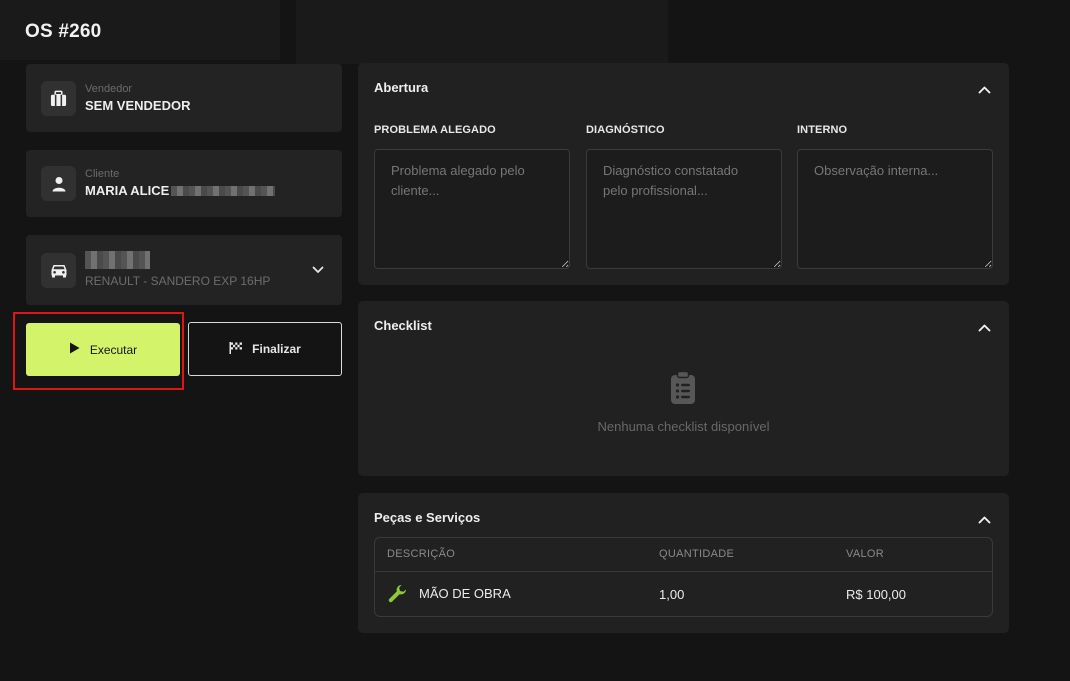  What do you see at coordinates (427, 517) in the screenshot?
I see `pecas-title: Peças e Serviços` at bounding box center [427, 517].